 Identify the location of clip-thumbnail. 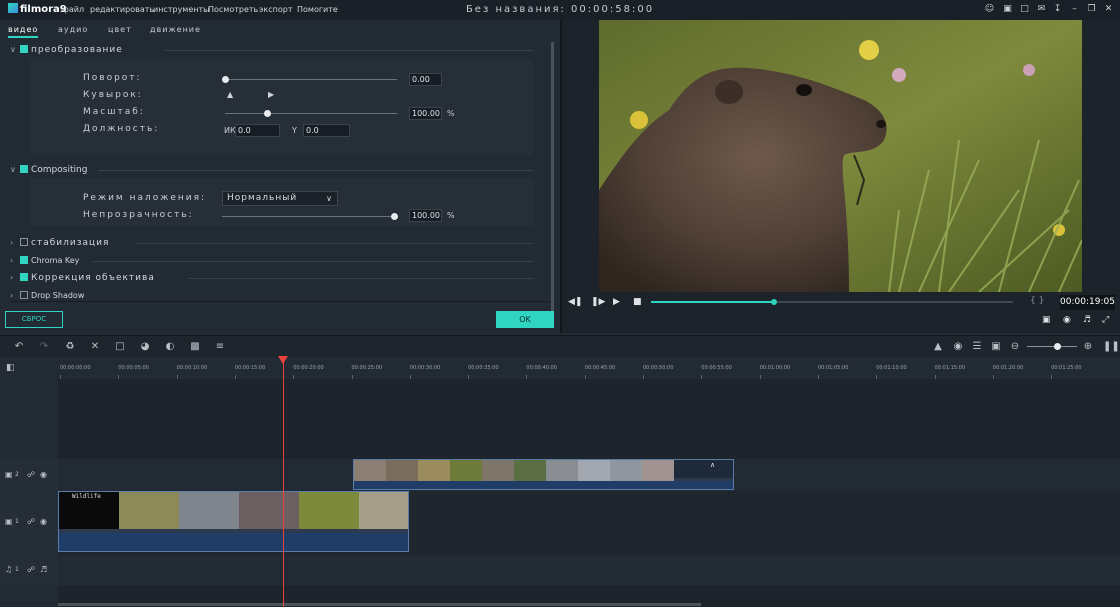
(149, 510).